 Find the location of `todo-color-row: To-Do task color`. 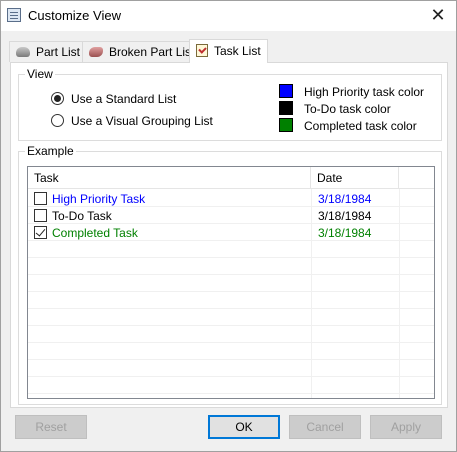

todo-color-row: To-Do task color is located at coordinates (354, 109).